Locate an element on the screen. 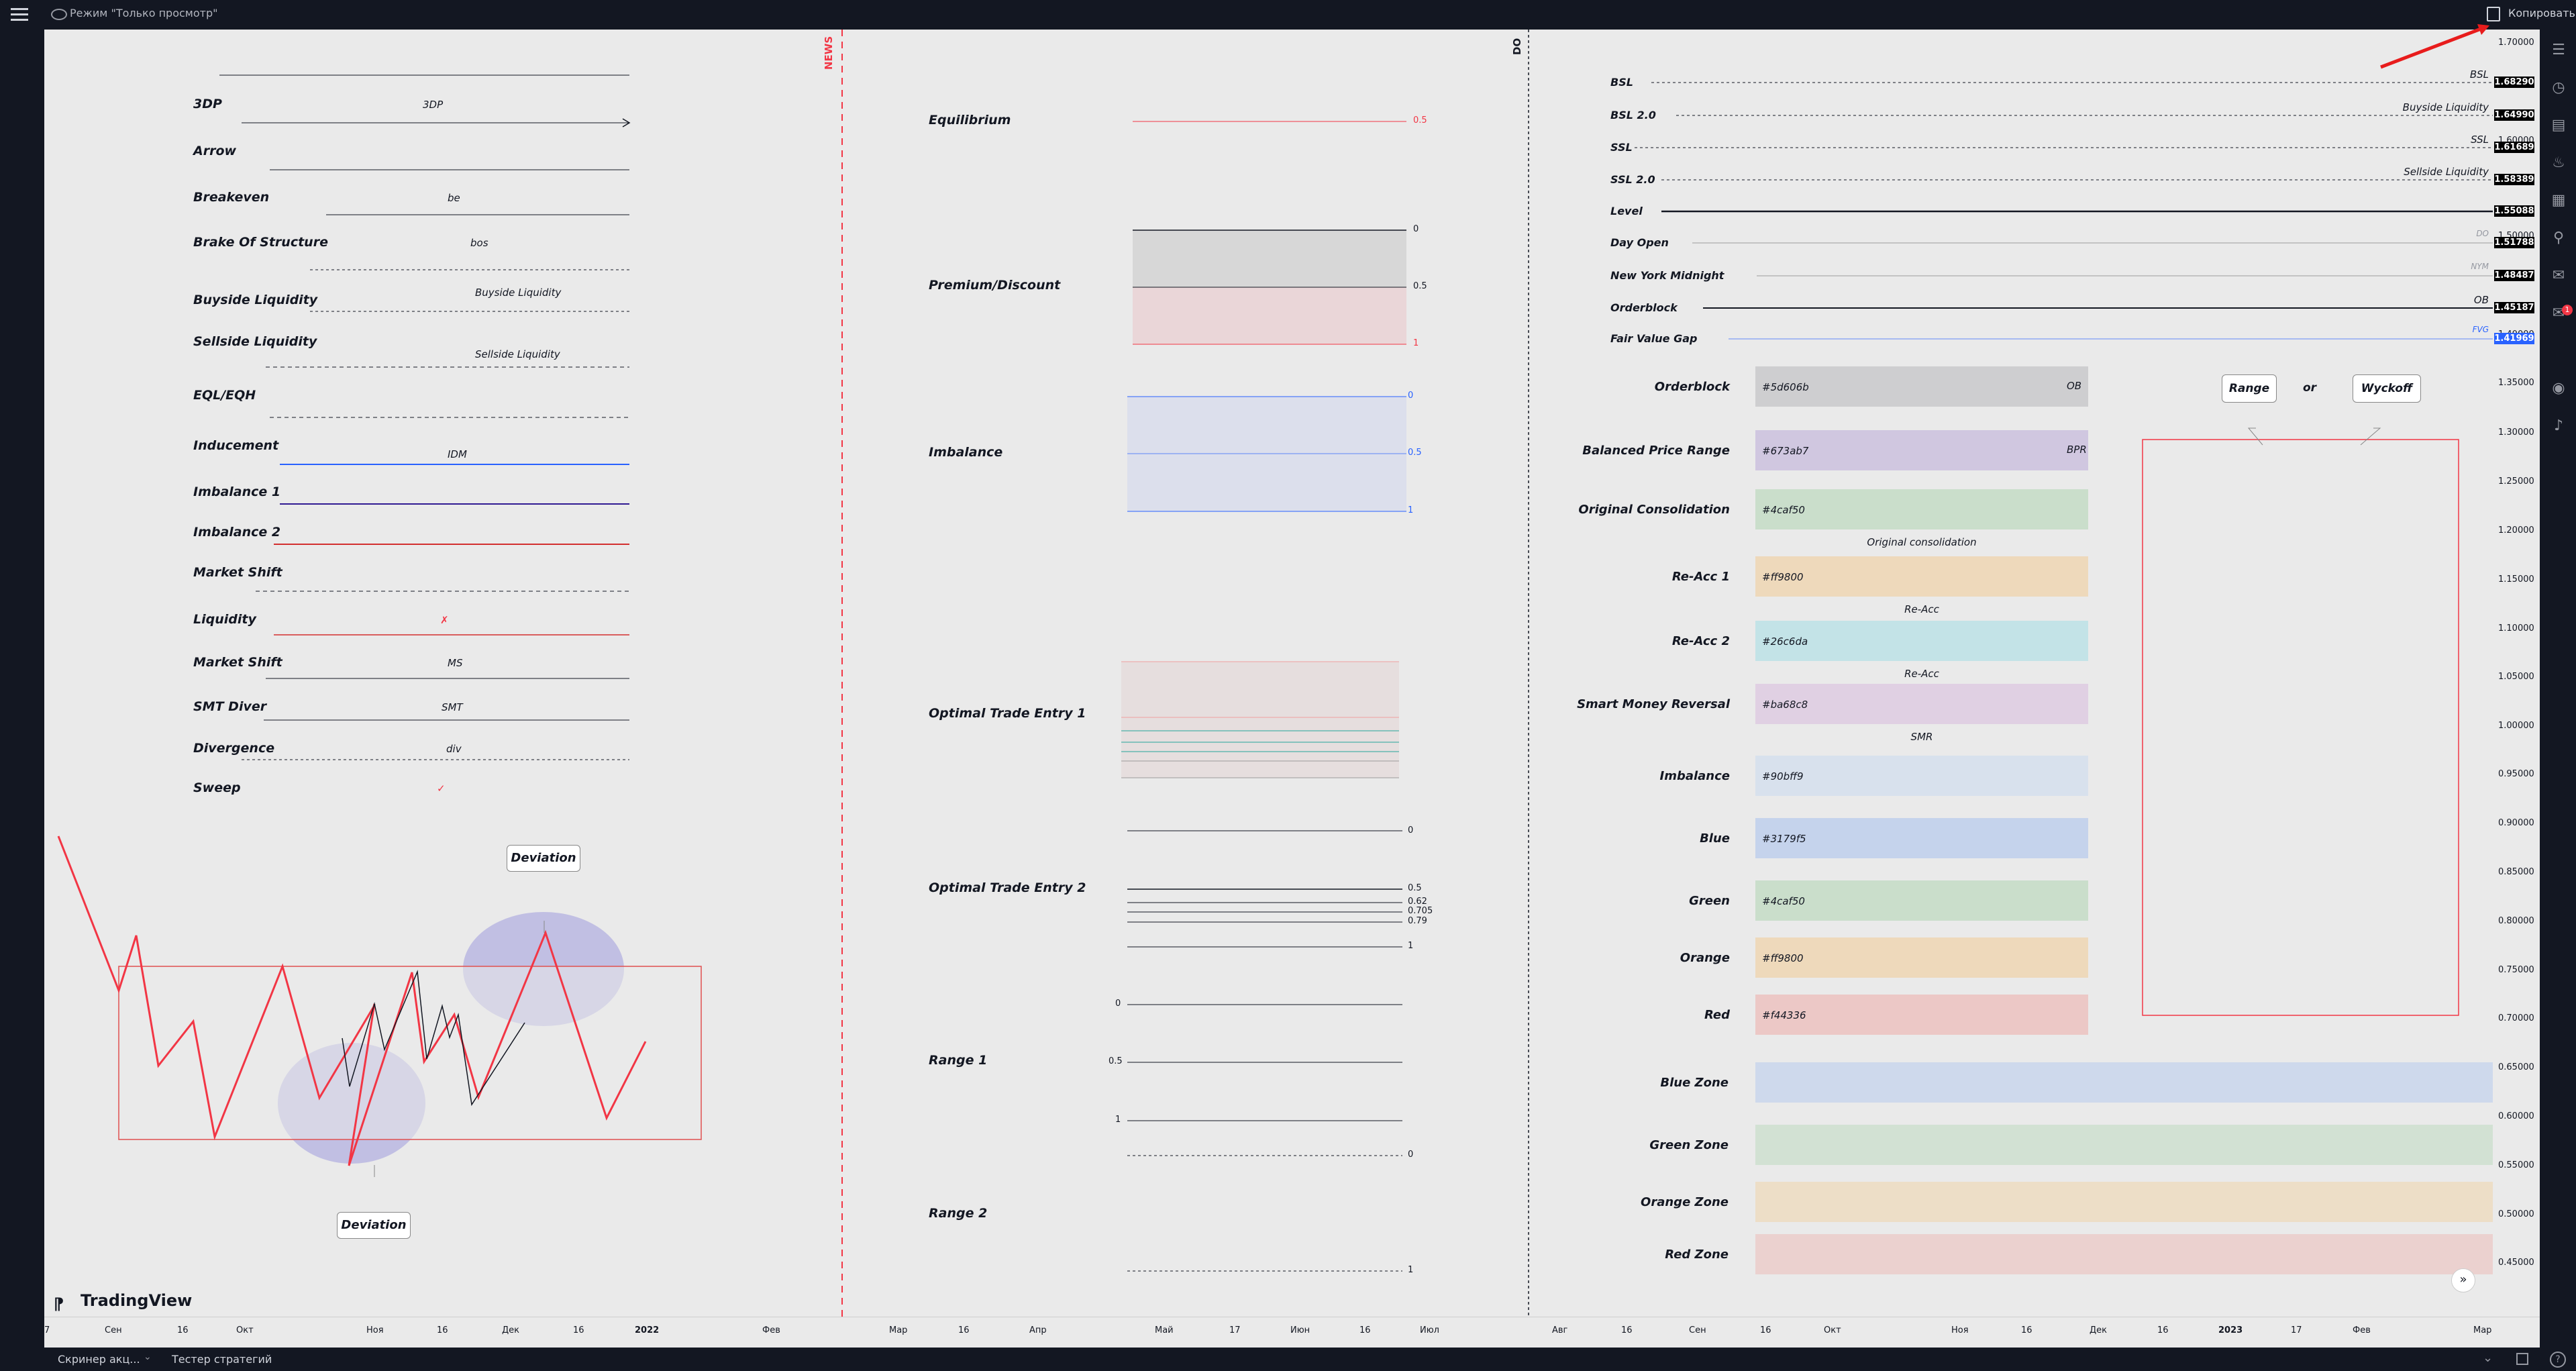 The image size is (2576, 1371). right-line-tag: Sellside Liquidity is located at coordinates (2446, 172).